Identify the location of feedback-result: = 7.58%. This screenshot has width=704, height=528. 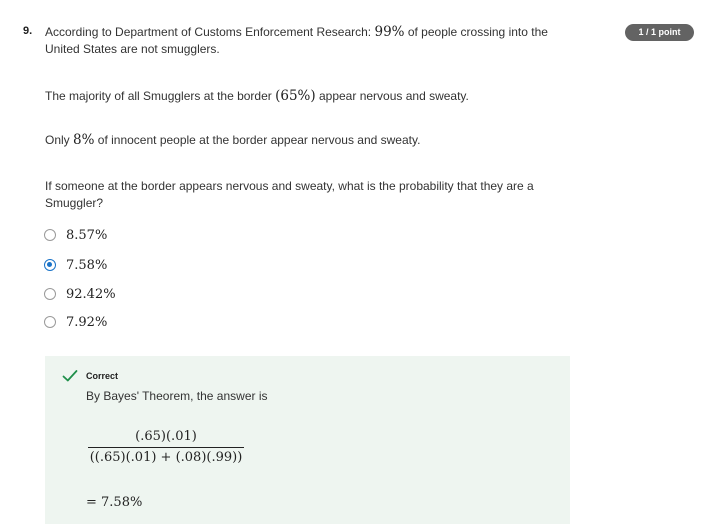
(114, 502).